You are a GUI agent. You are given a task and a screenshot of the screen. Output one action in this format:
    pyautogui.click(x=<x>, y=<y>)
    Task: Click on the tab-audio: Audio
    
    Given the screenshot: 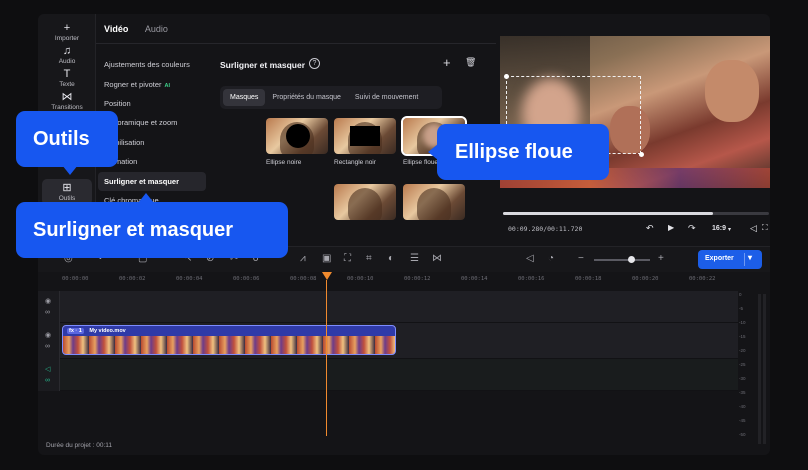 What is the action you would take?
    pyautogui.click(x=156, y=29)
    